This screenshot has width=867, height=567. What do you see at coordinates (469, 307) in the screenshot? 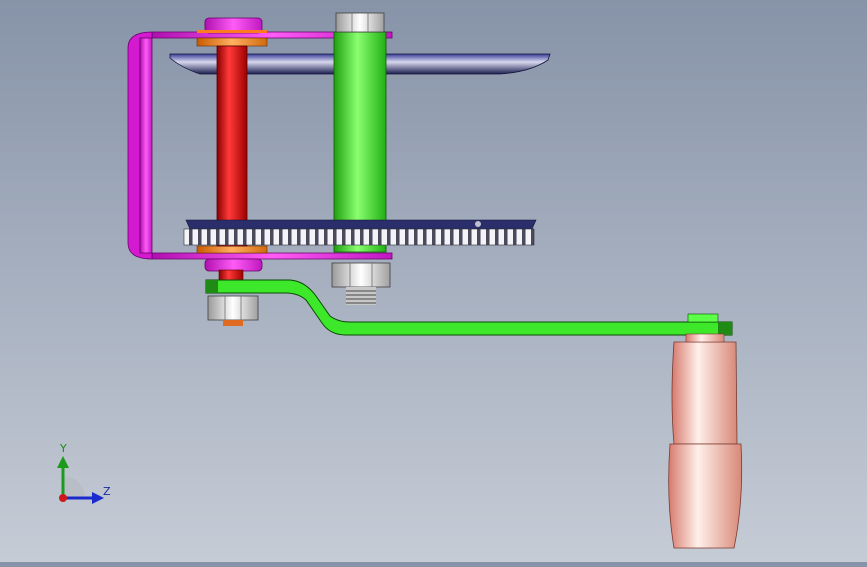
I see `crank-arm` at bounding box center [469, 307].